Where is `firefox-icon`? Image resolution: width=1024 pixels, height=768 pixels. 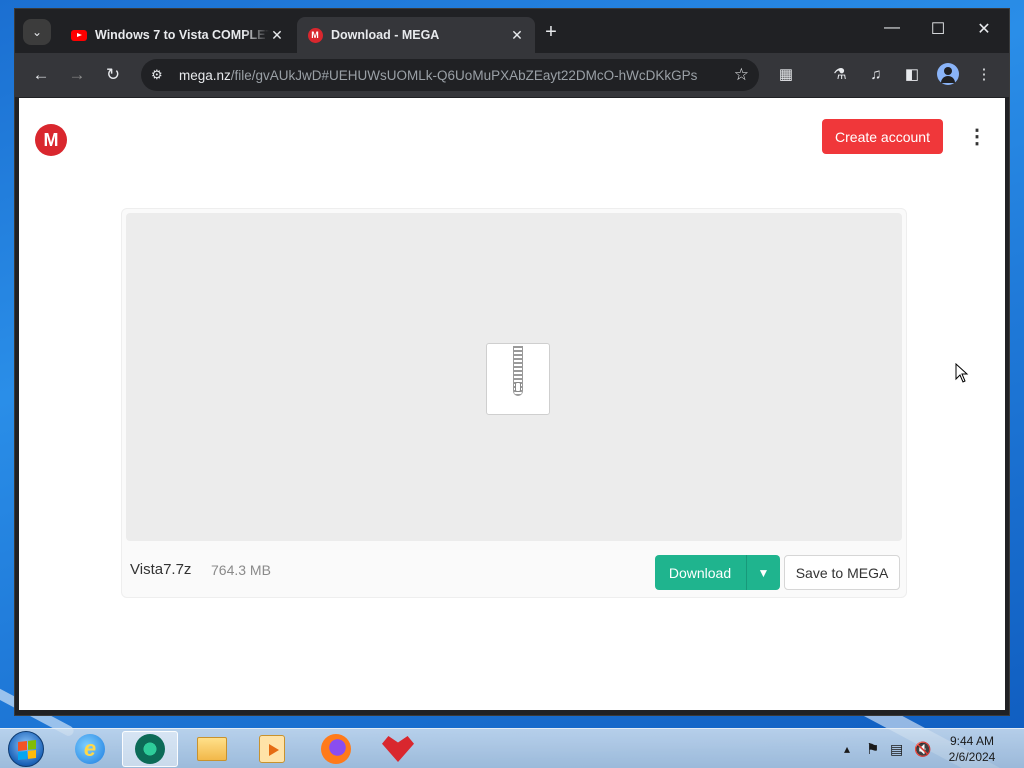
firefox-icon is located at coordinates (336, 749).